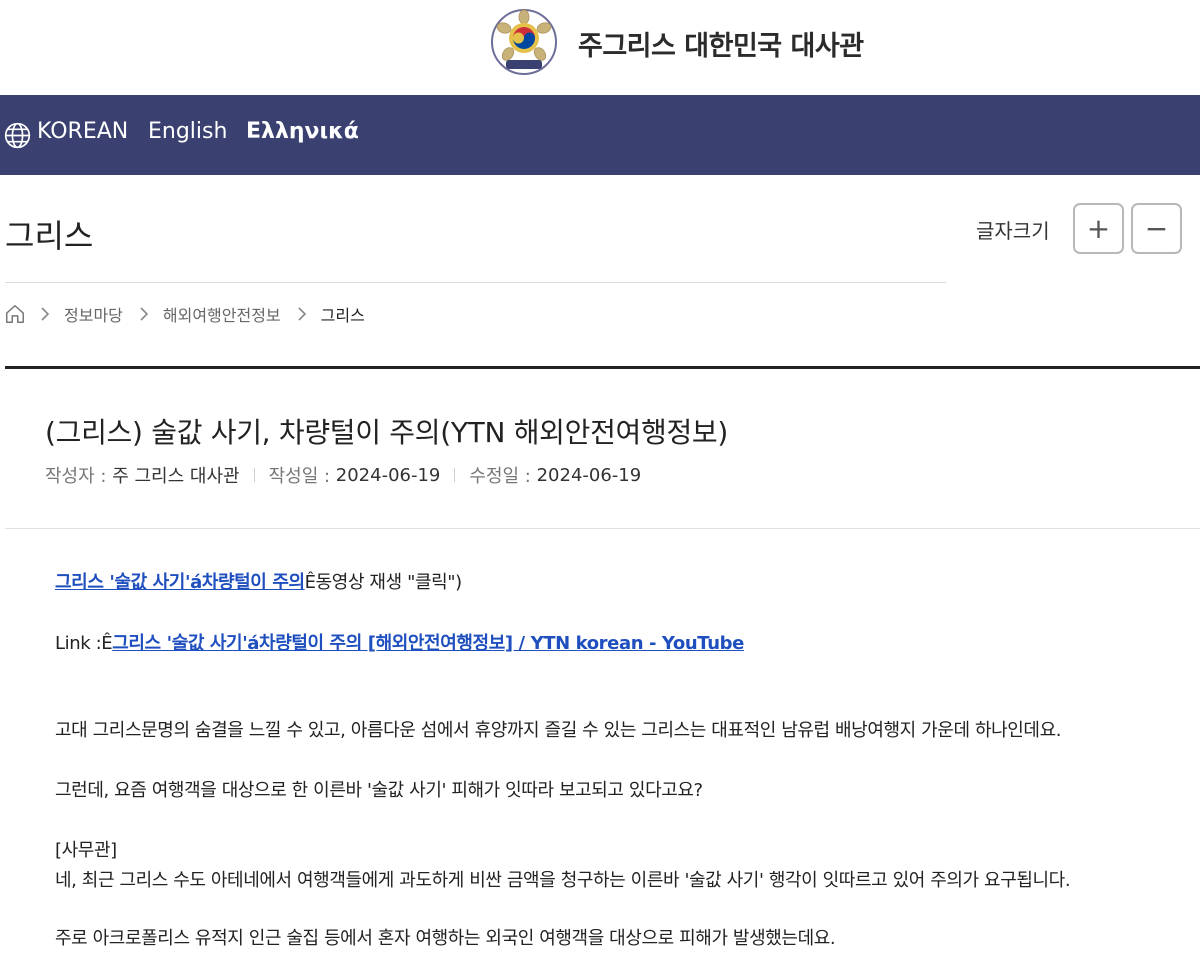  What do you see at coordinates (299, 476) in the screenshot?
I see `created-label: 작성일 :` at bounding box center [299, 476].